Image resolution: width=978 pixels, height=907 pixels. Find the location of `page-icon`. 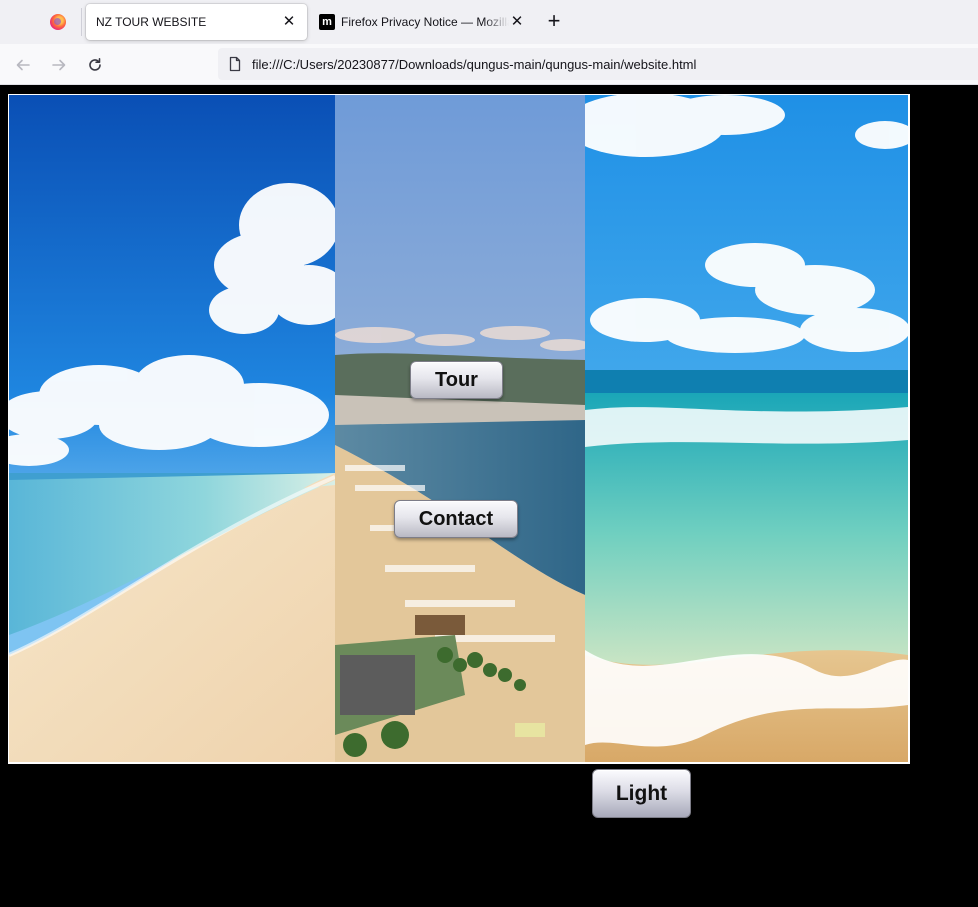

page-icon is located at coordinates (235, 64).